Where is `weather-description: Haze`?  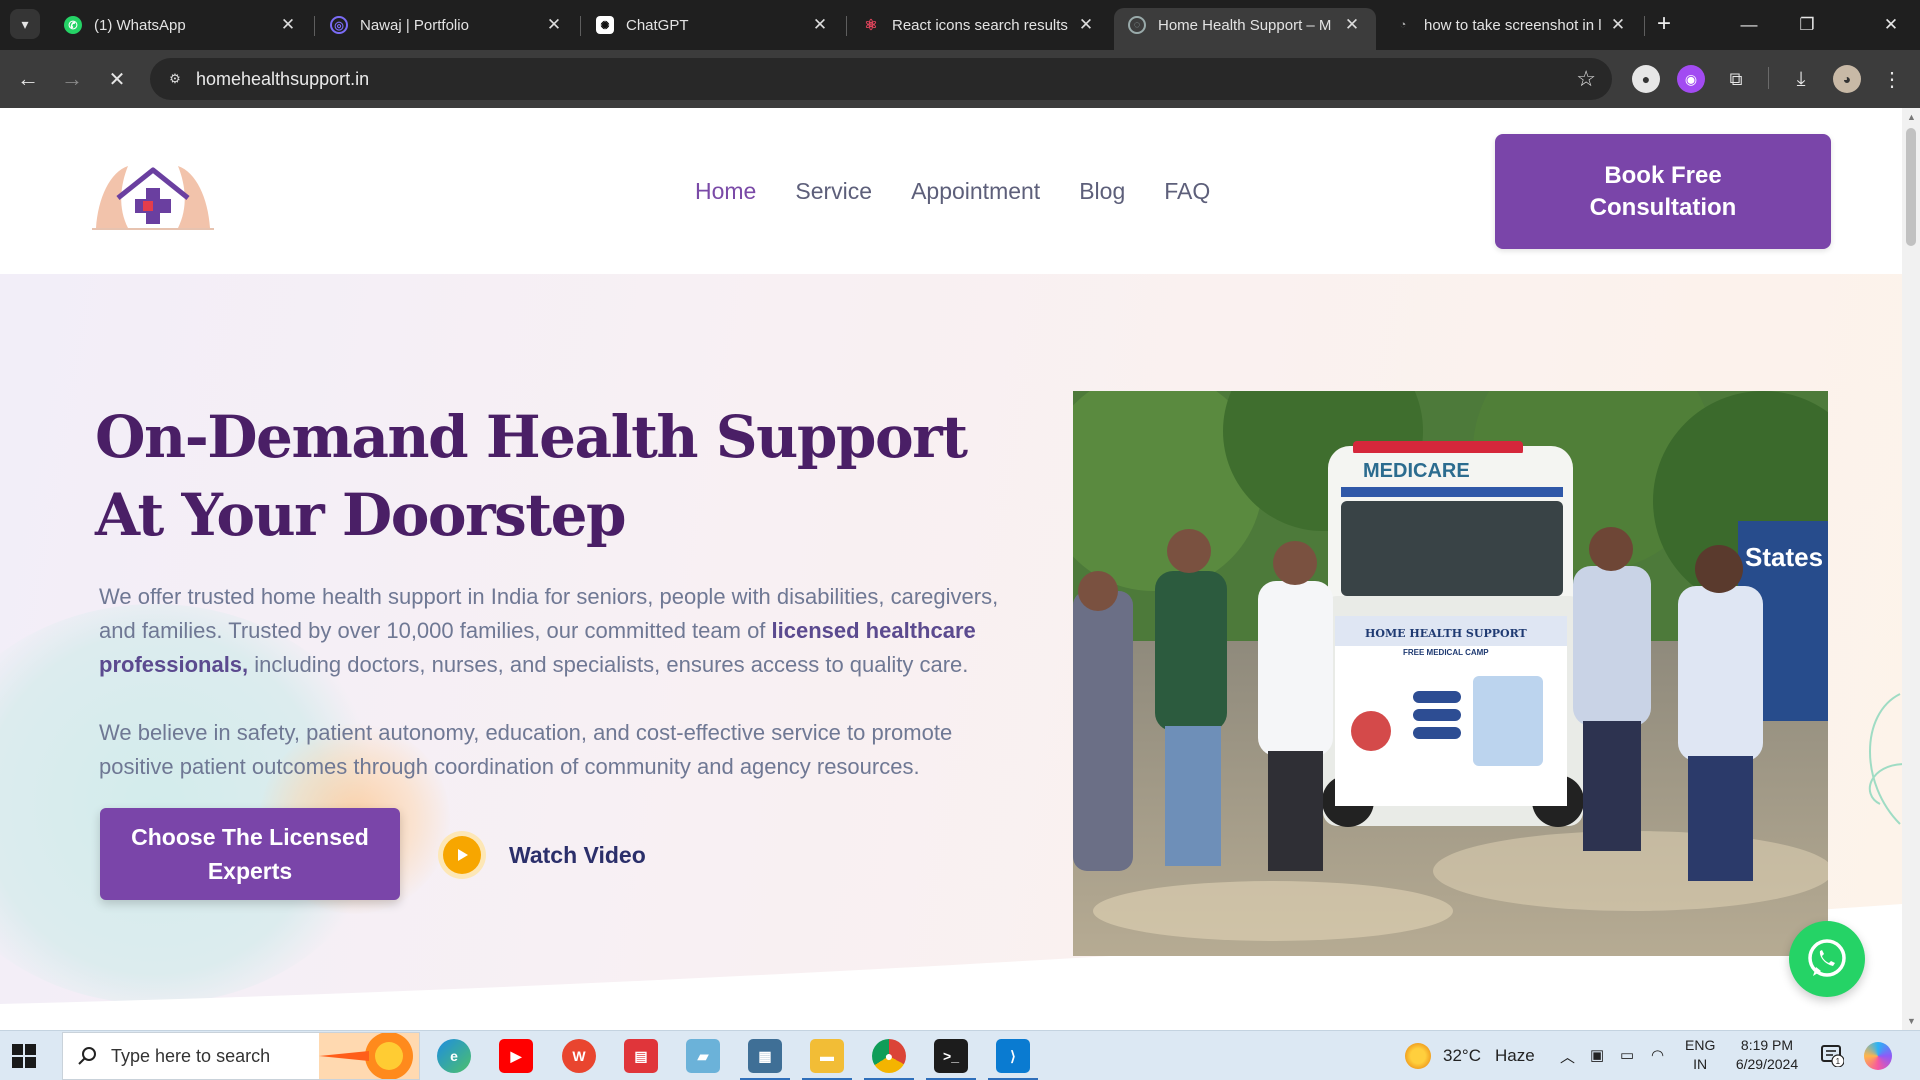
weather-description: Haze is located at coordinates (1514, 1055).